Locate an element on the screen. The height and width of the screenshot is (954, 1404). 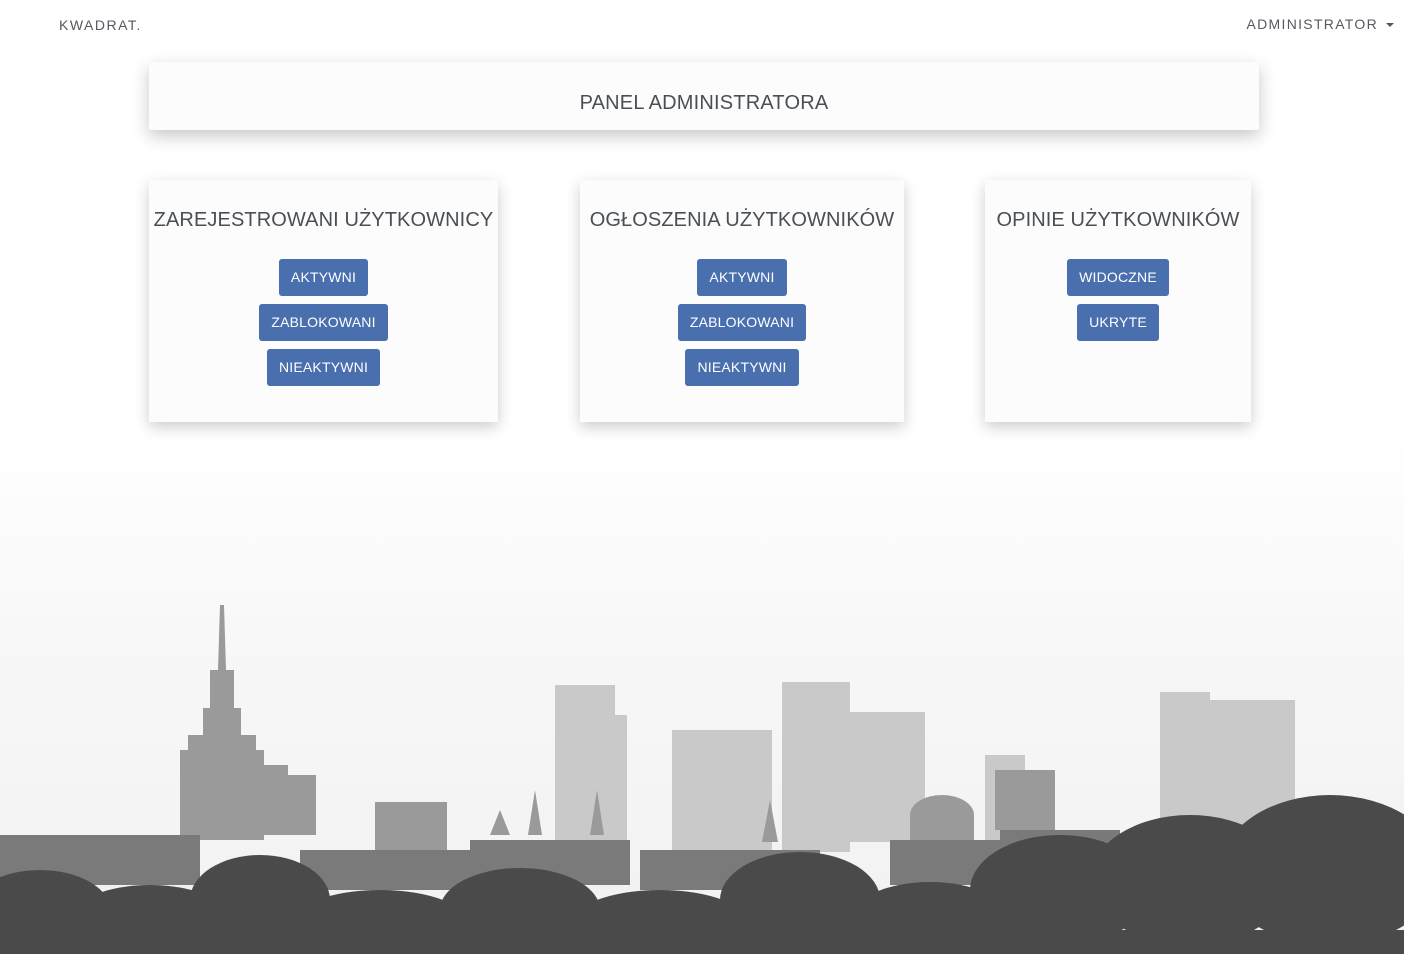
brand-logo-link: KWADRAT. is located at coordinates (100, 25).